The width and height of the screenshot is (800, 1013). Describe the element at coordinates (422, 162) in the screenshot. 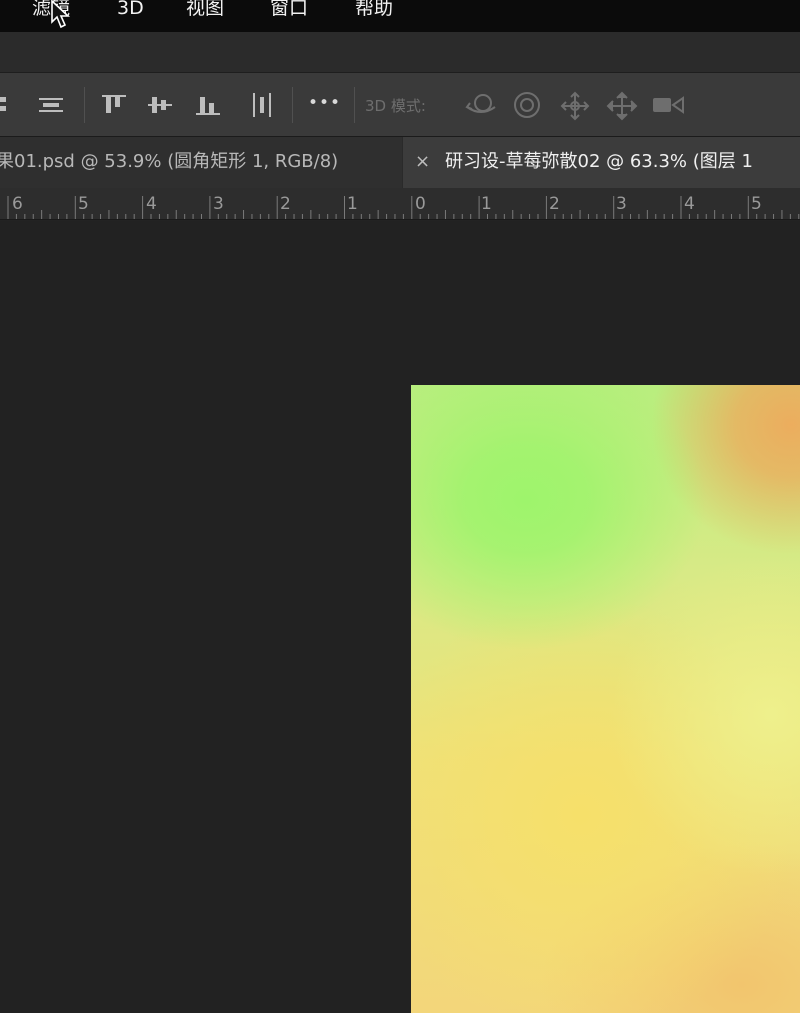

I see `close-icon: ×` at that location.